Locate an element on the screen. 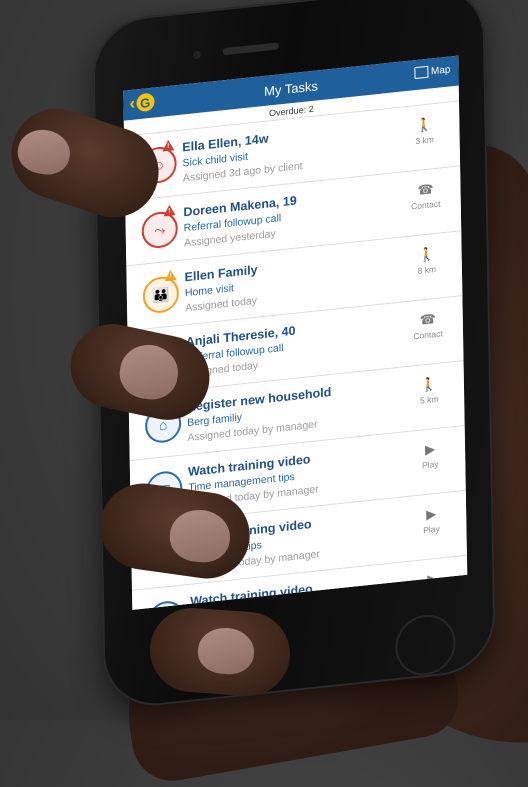  task-action-label: 5 km is located at coordinates (429, 399).